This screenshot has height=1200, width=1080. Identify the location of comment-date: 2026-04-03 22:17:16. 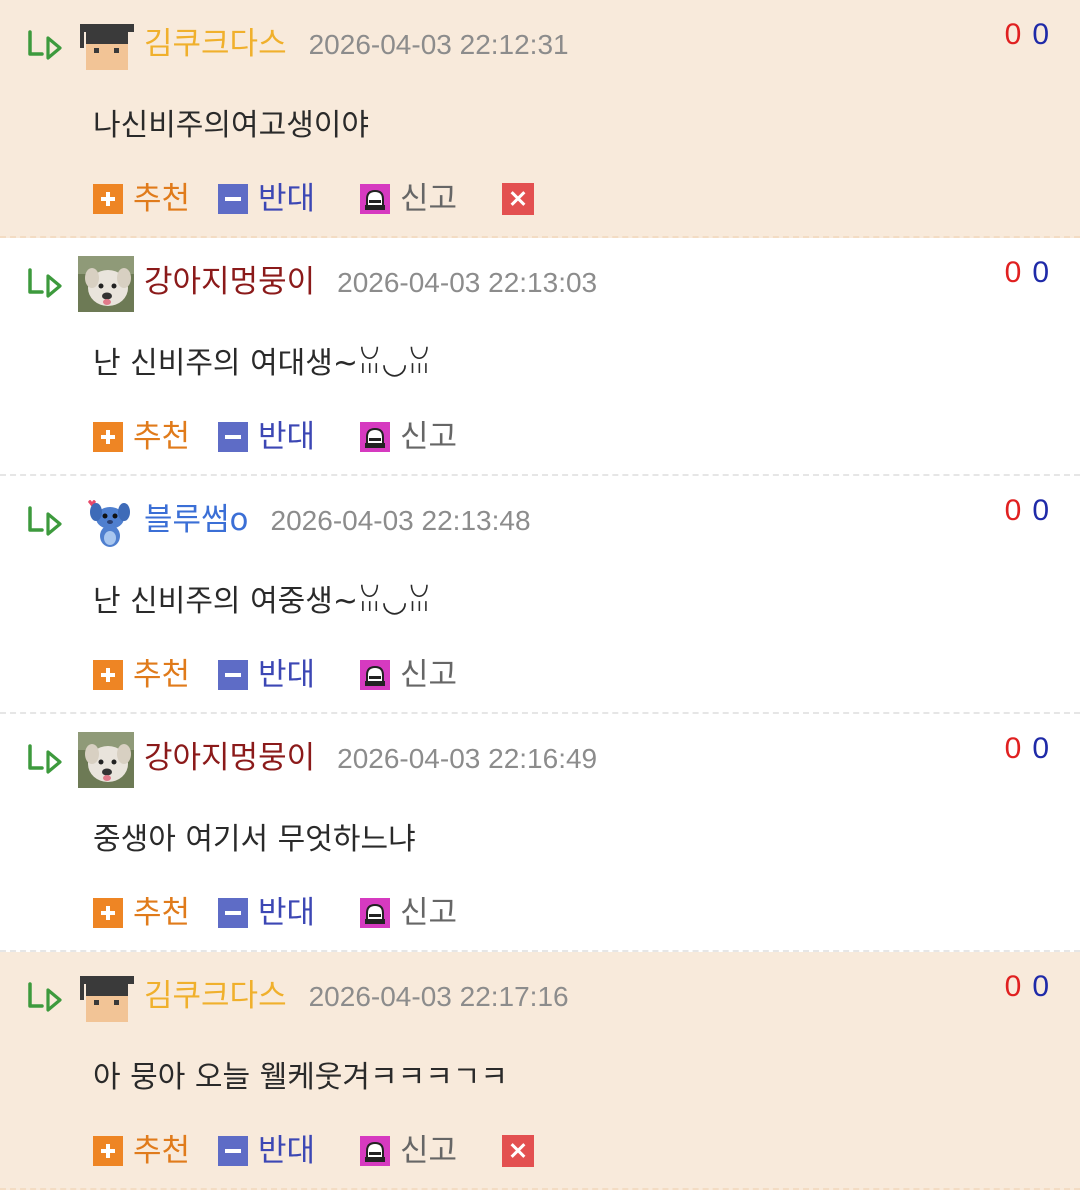
(438, 996).